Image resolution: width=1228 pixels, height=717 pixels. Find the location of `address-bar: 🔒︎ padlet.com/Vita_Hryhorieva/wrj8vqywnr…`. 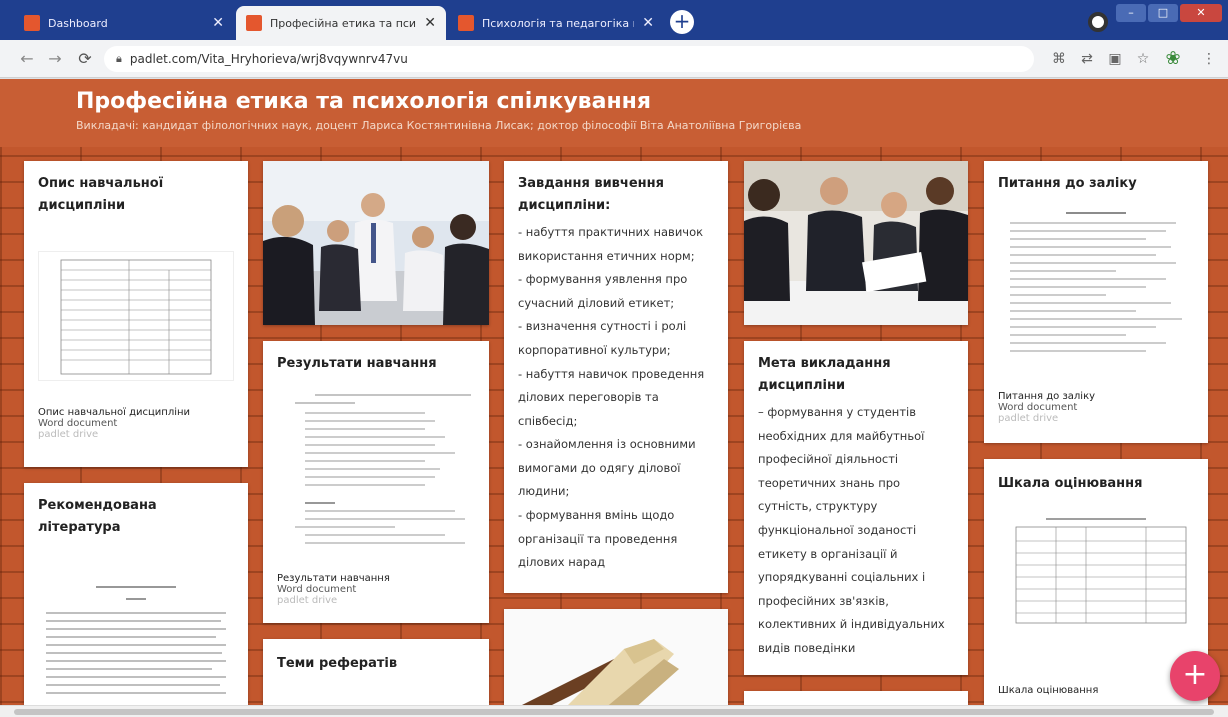

address-bar: 🔒︎ padlet.com/Vita_Hryhorieva/wrj8vqywnr… is located at coordinates (569, 59).